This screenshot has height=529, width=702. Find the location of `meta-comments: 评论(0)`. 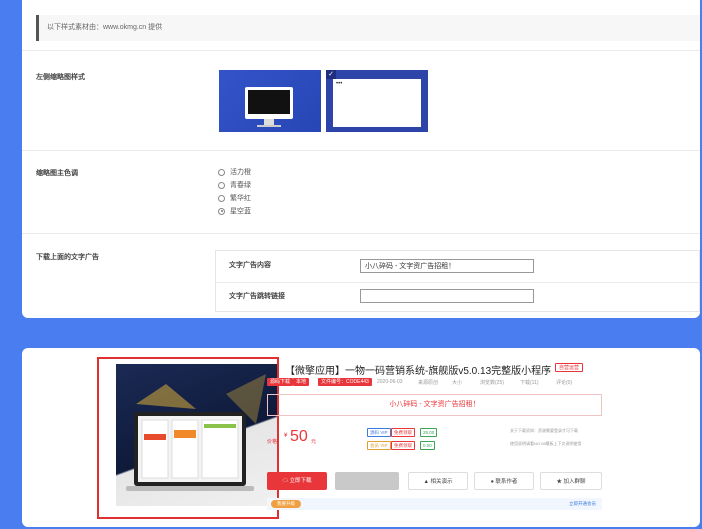

meta-comments: 评论(0) is located at coordinates (564, 383).